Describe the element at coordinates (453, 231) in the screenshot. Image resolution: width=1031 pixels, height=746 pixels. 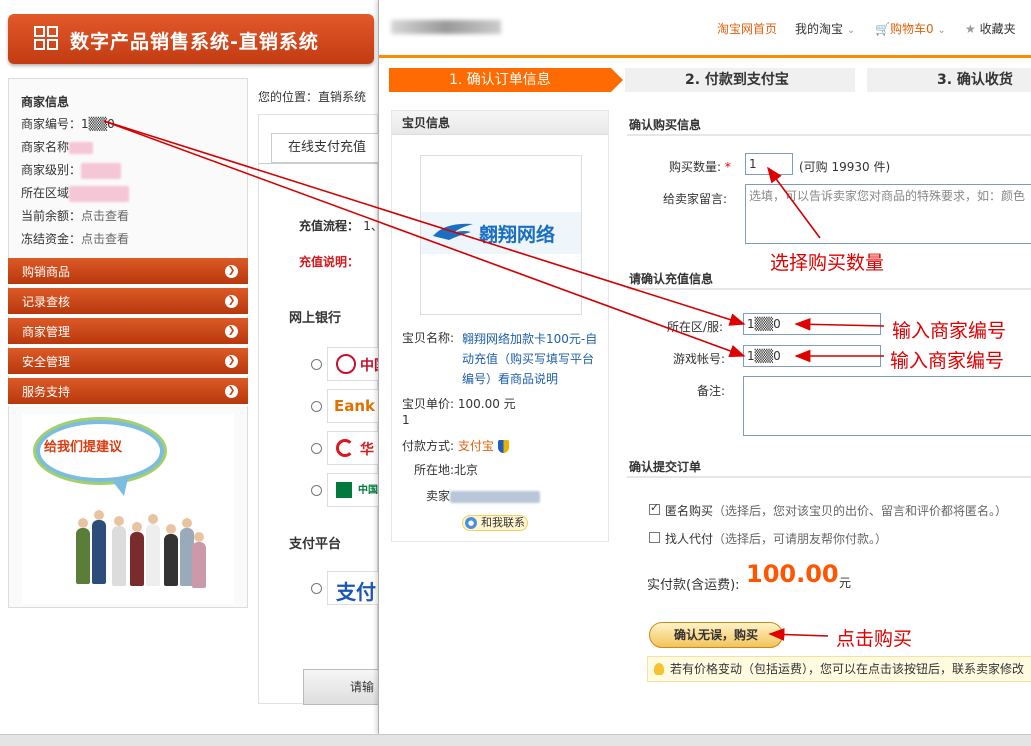
I see `wing-logo-icon` at that location.